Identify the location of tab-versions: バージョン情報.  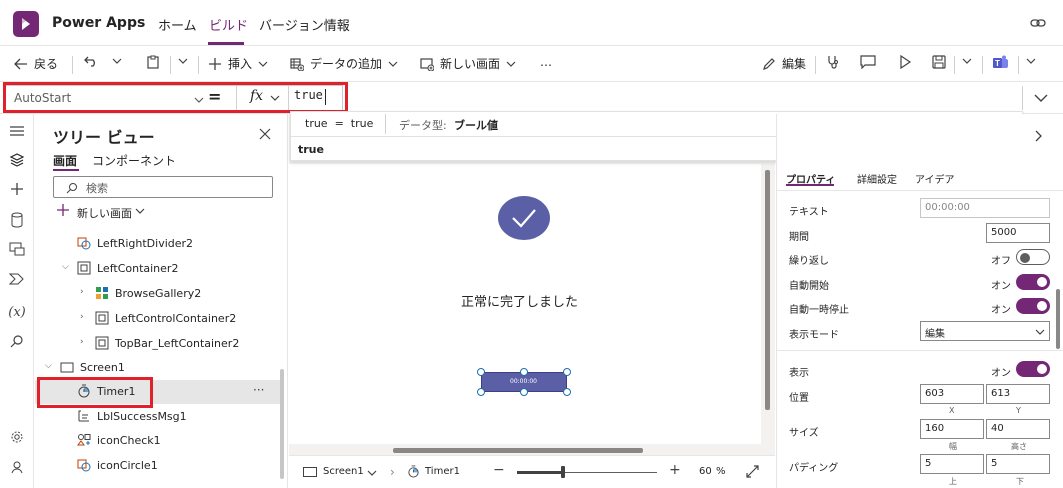
(304, 24).